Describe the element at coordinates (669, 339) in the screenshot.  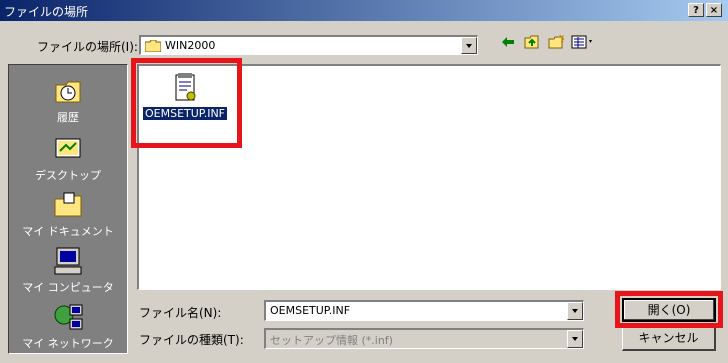
I see `cancel-button: キャンセル` at that location.